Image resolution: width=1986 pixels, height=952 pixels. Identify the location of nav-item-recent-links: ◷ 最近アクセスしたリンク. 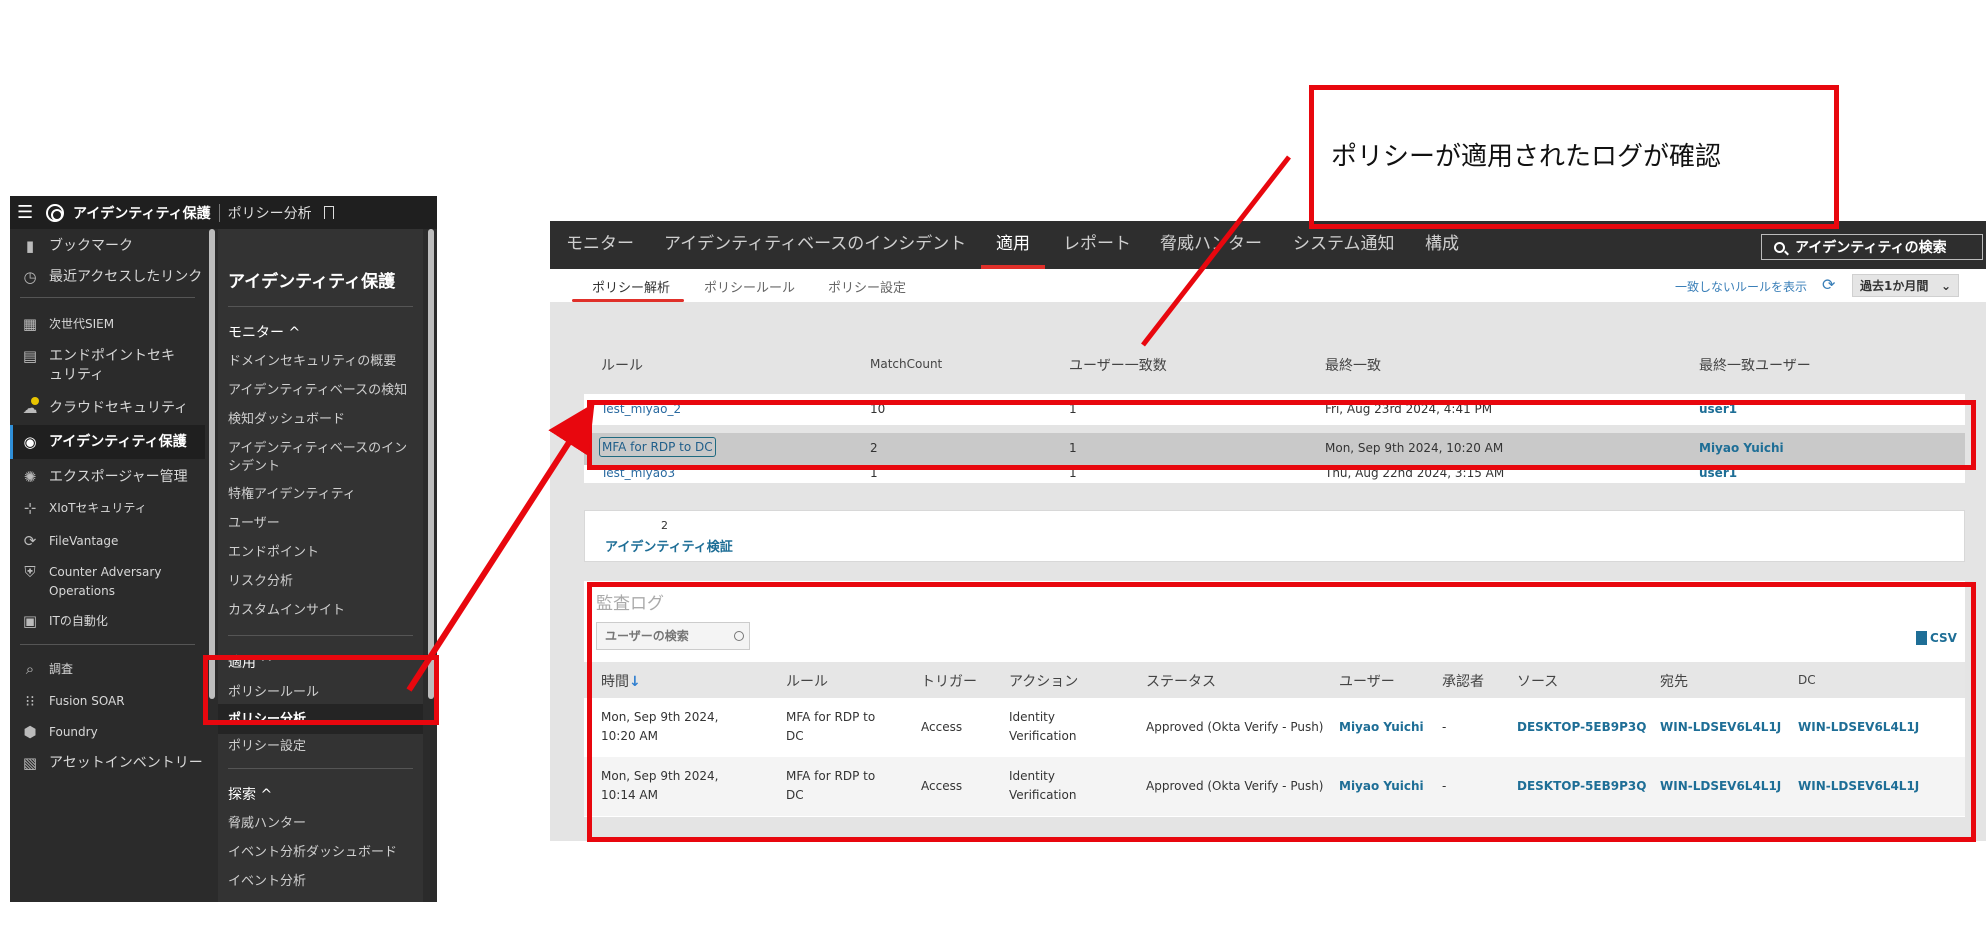
(107, 277).